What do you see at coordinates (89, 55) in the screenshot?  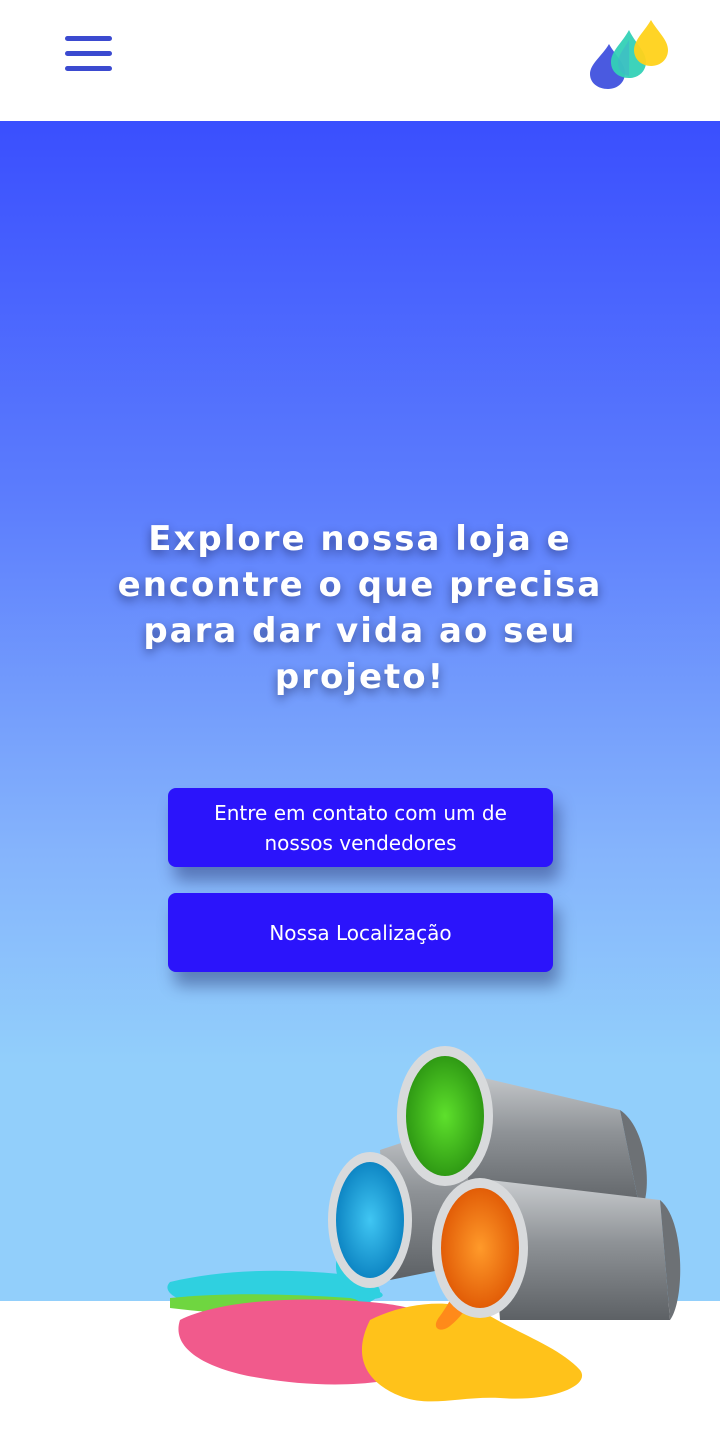 I see `hamburger-menu-icon` at bounding box center [89, 55].